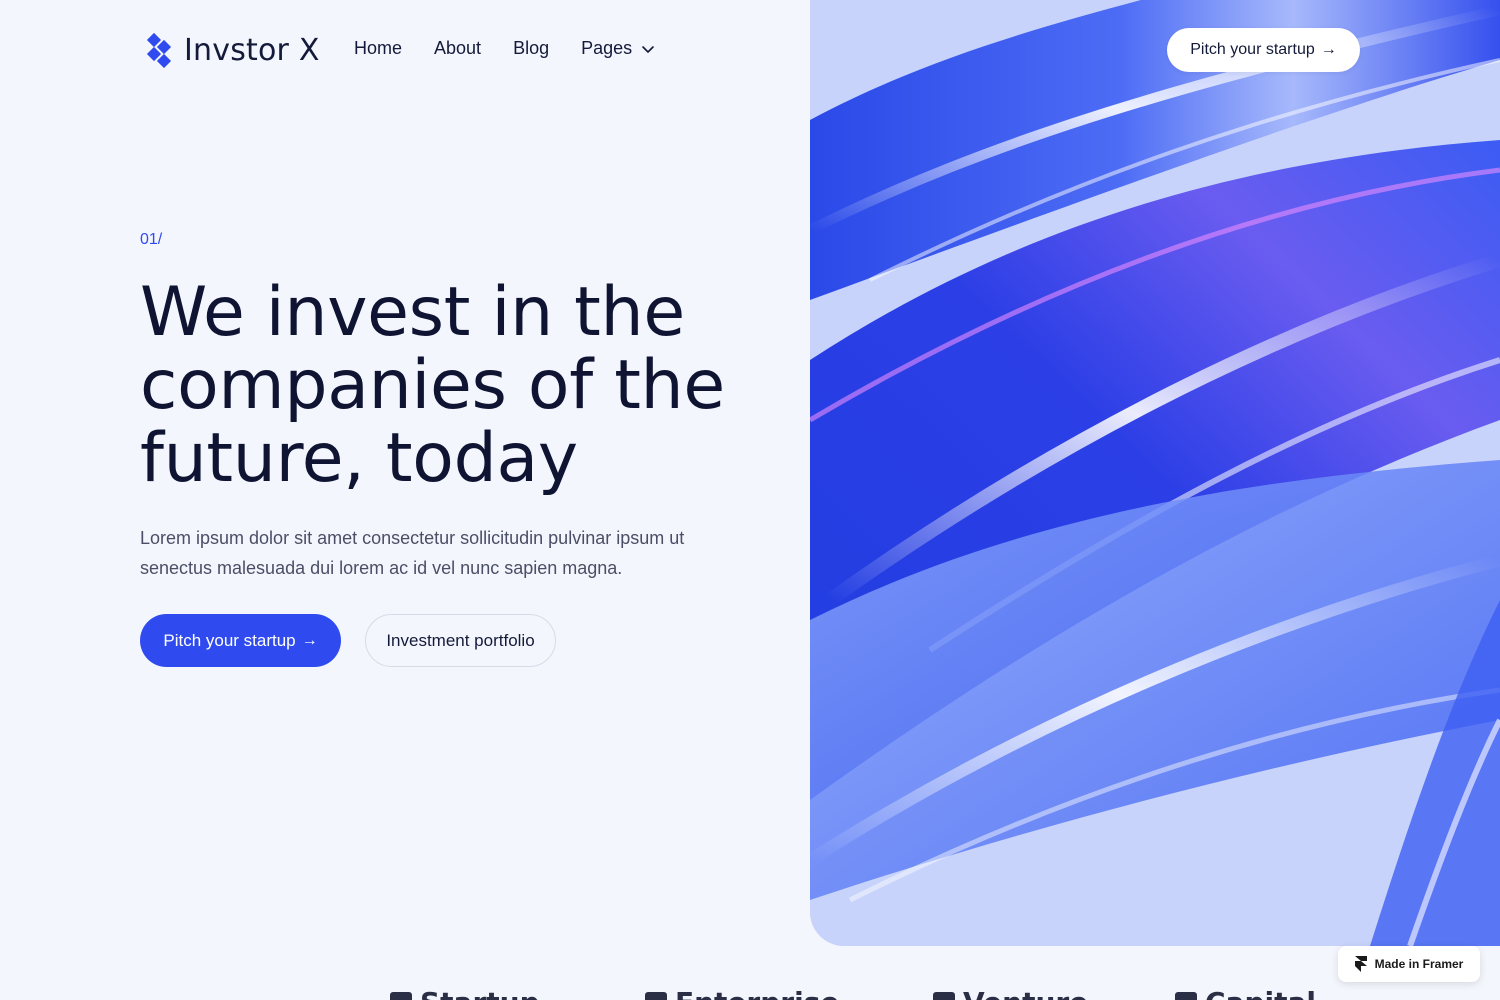 This screenshot has height=1000, width=1500. I want to click on brand-name: Invstor X, so click(252, 50).